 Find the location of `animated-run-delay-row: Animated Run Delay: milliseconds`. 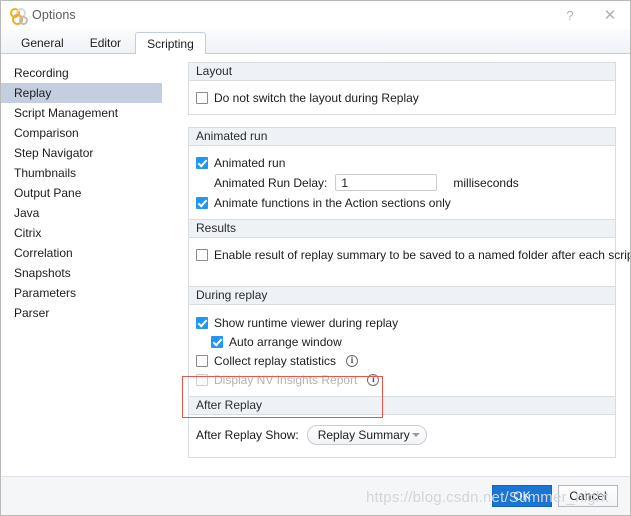

animated-run-delay-row: Animated Run Delay: milliseconds is located at coordinates (402, 182).